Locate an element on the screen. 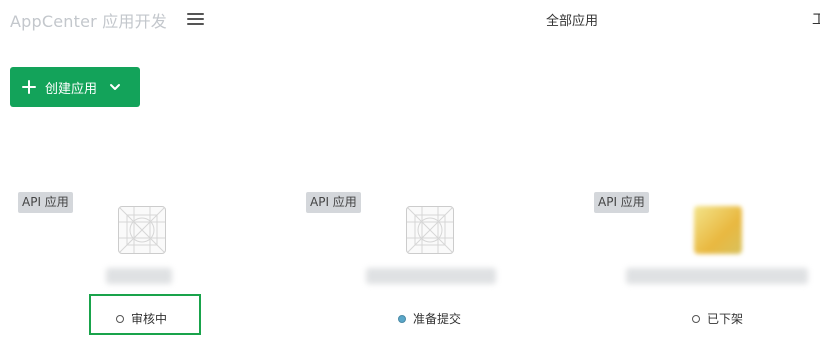  status-label: 准备提交 is located at coordinates (437, 319).